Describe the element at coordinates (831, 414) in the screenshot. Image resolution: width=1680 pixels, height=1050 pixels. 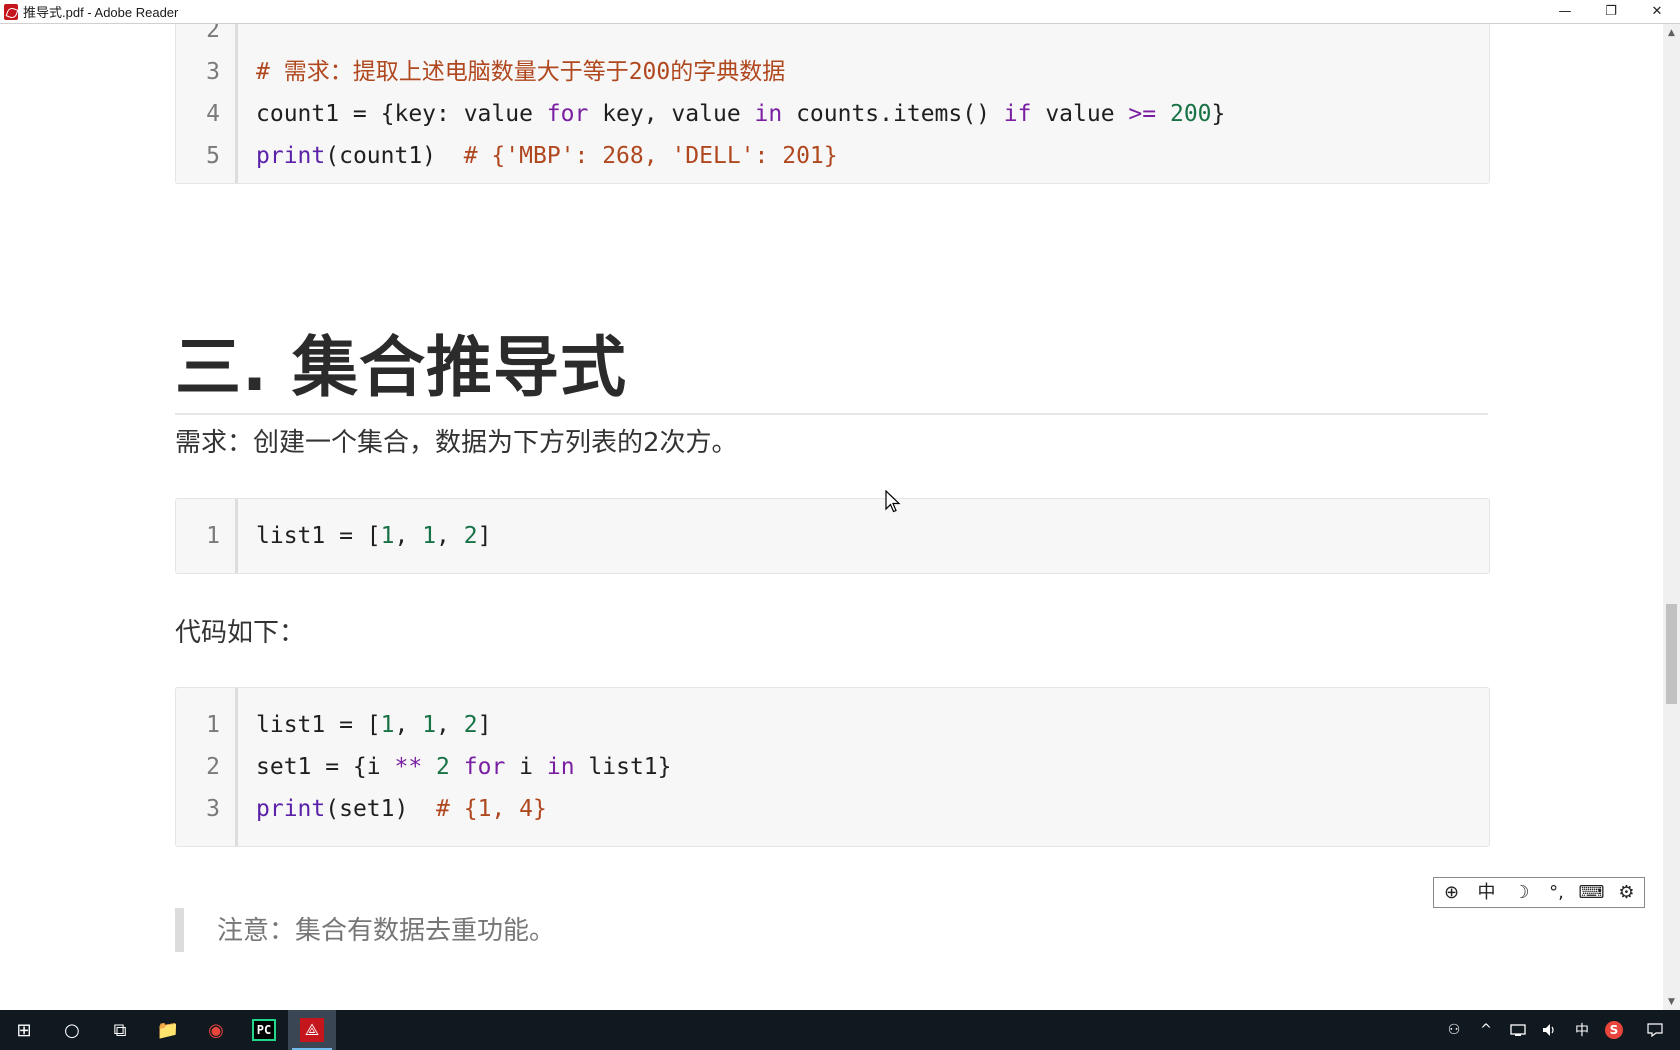
I see `heading-divider` at that location.